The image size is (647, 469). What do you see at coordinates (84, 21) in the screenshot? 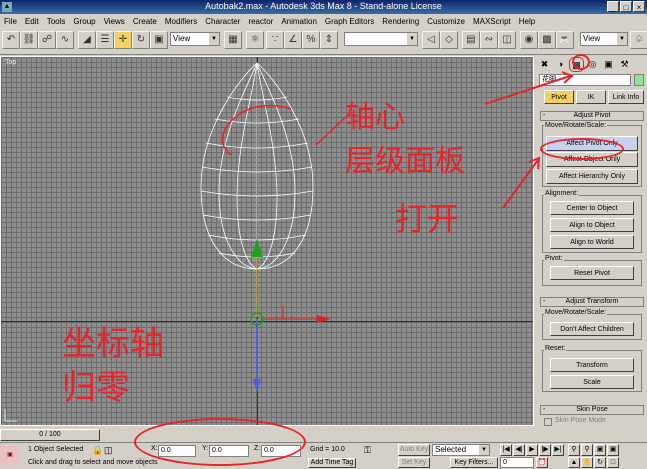
I see `menu-group: Group` at bounding box center [84, 21].